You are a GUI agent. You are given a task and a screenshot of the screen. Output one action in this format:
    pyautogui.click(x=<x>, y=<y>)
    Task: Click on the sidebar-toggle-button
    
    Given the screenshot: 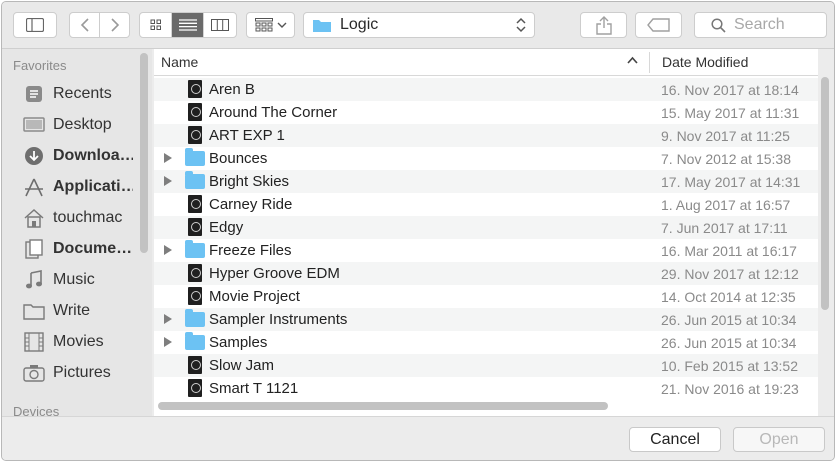 What is the action you would take?
    pyautogui.click(x=35, y=25)
    